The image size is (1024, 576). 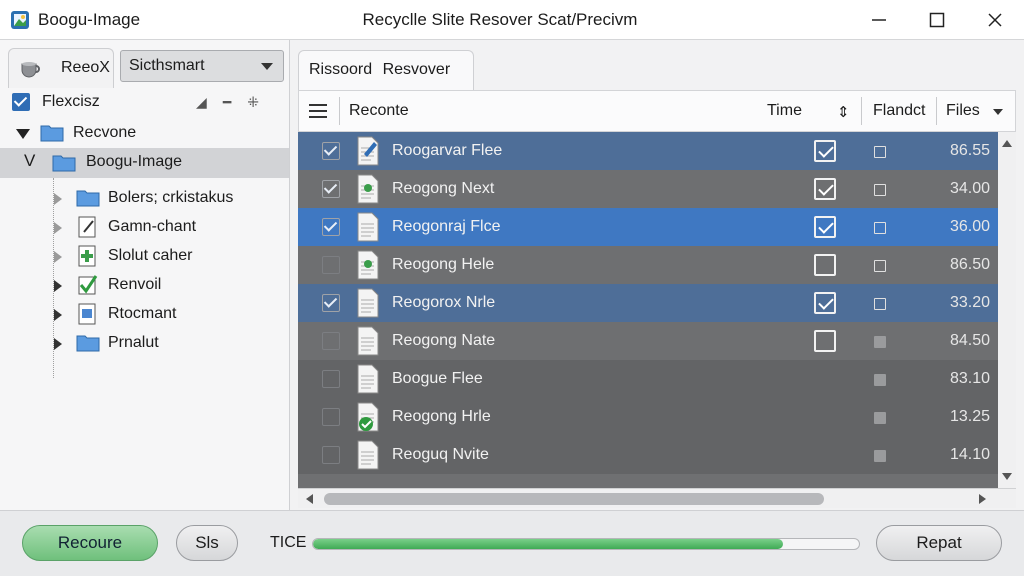 What do you see at coordinates (963, 111) in the screenshot?
I see `column-files: Files` at bounding box center [963, 111].